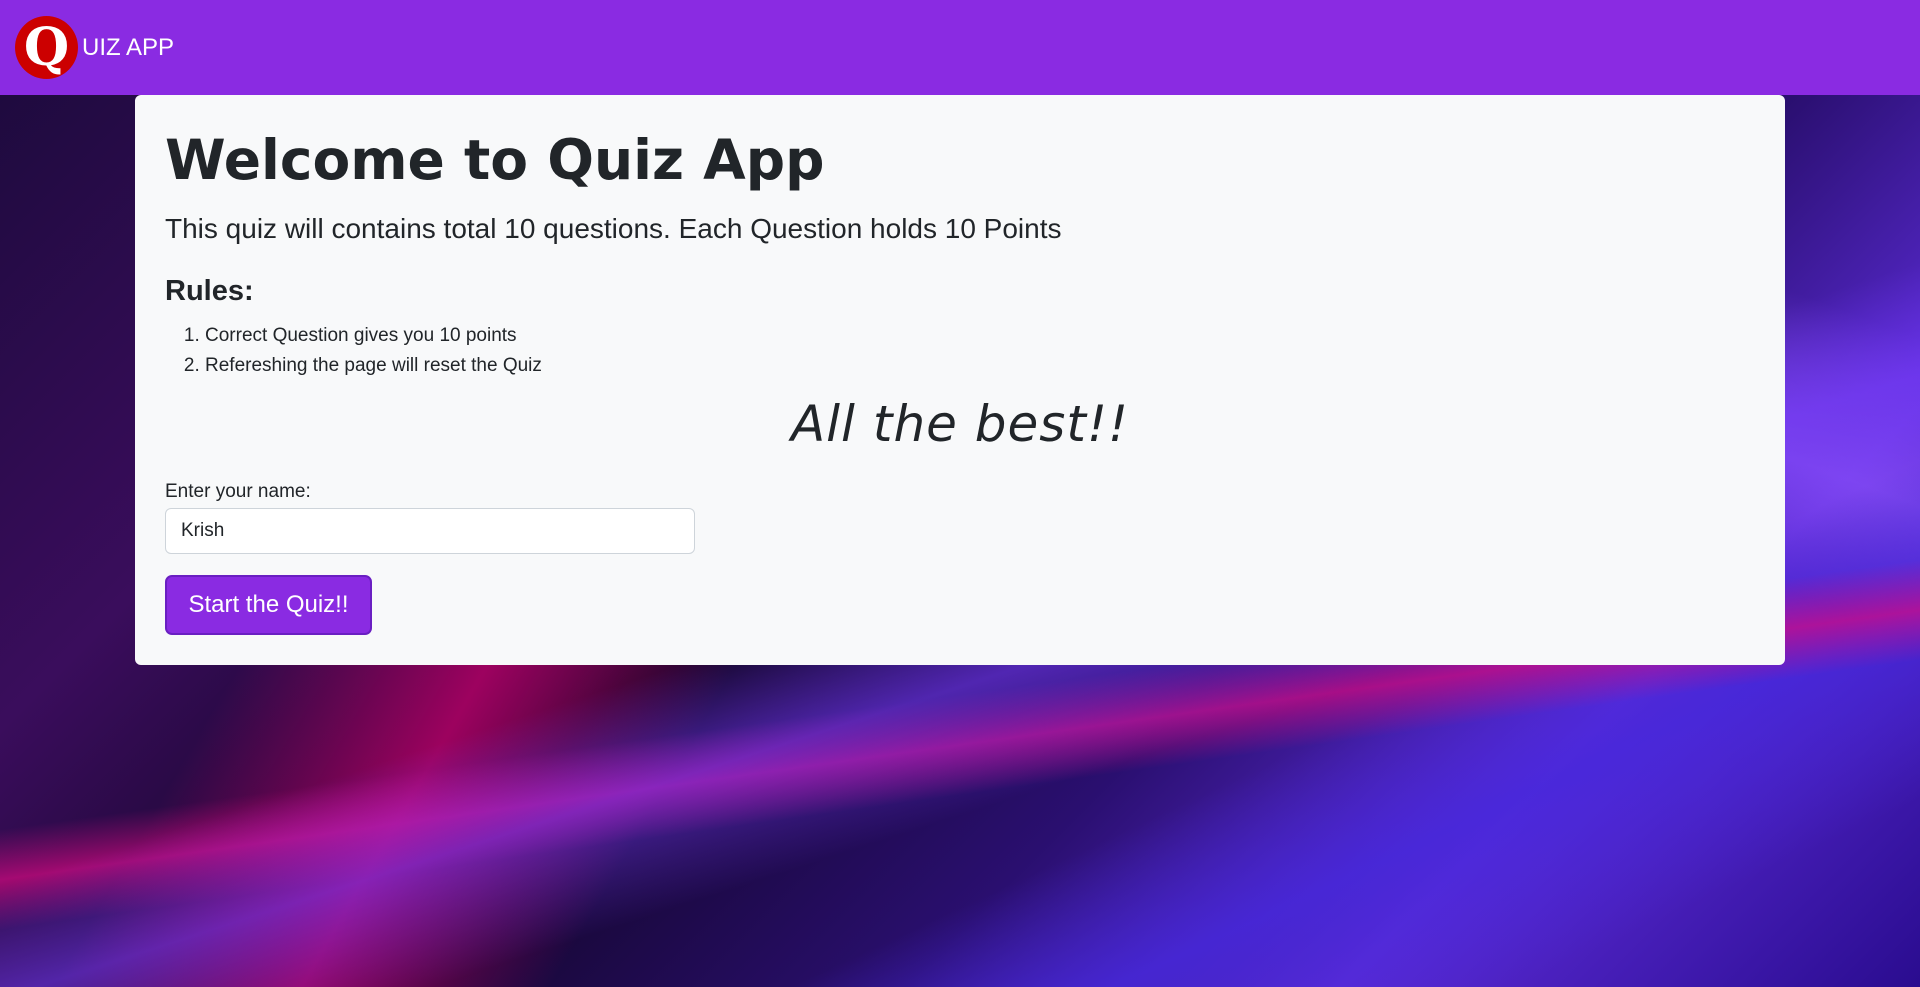  Describe the element at coordinates (960, 47) in the screenshot. I see `navbar: Q UIZ APP` at that location.